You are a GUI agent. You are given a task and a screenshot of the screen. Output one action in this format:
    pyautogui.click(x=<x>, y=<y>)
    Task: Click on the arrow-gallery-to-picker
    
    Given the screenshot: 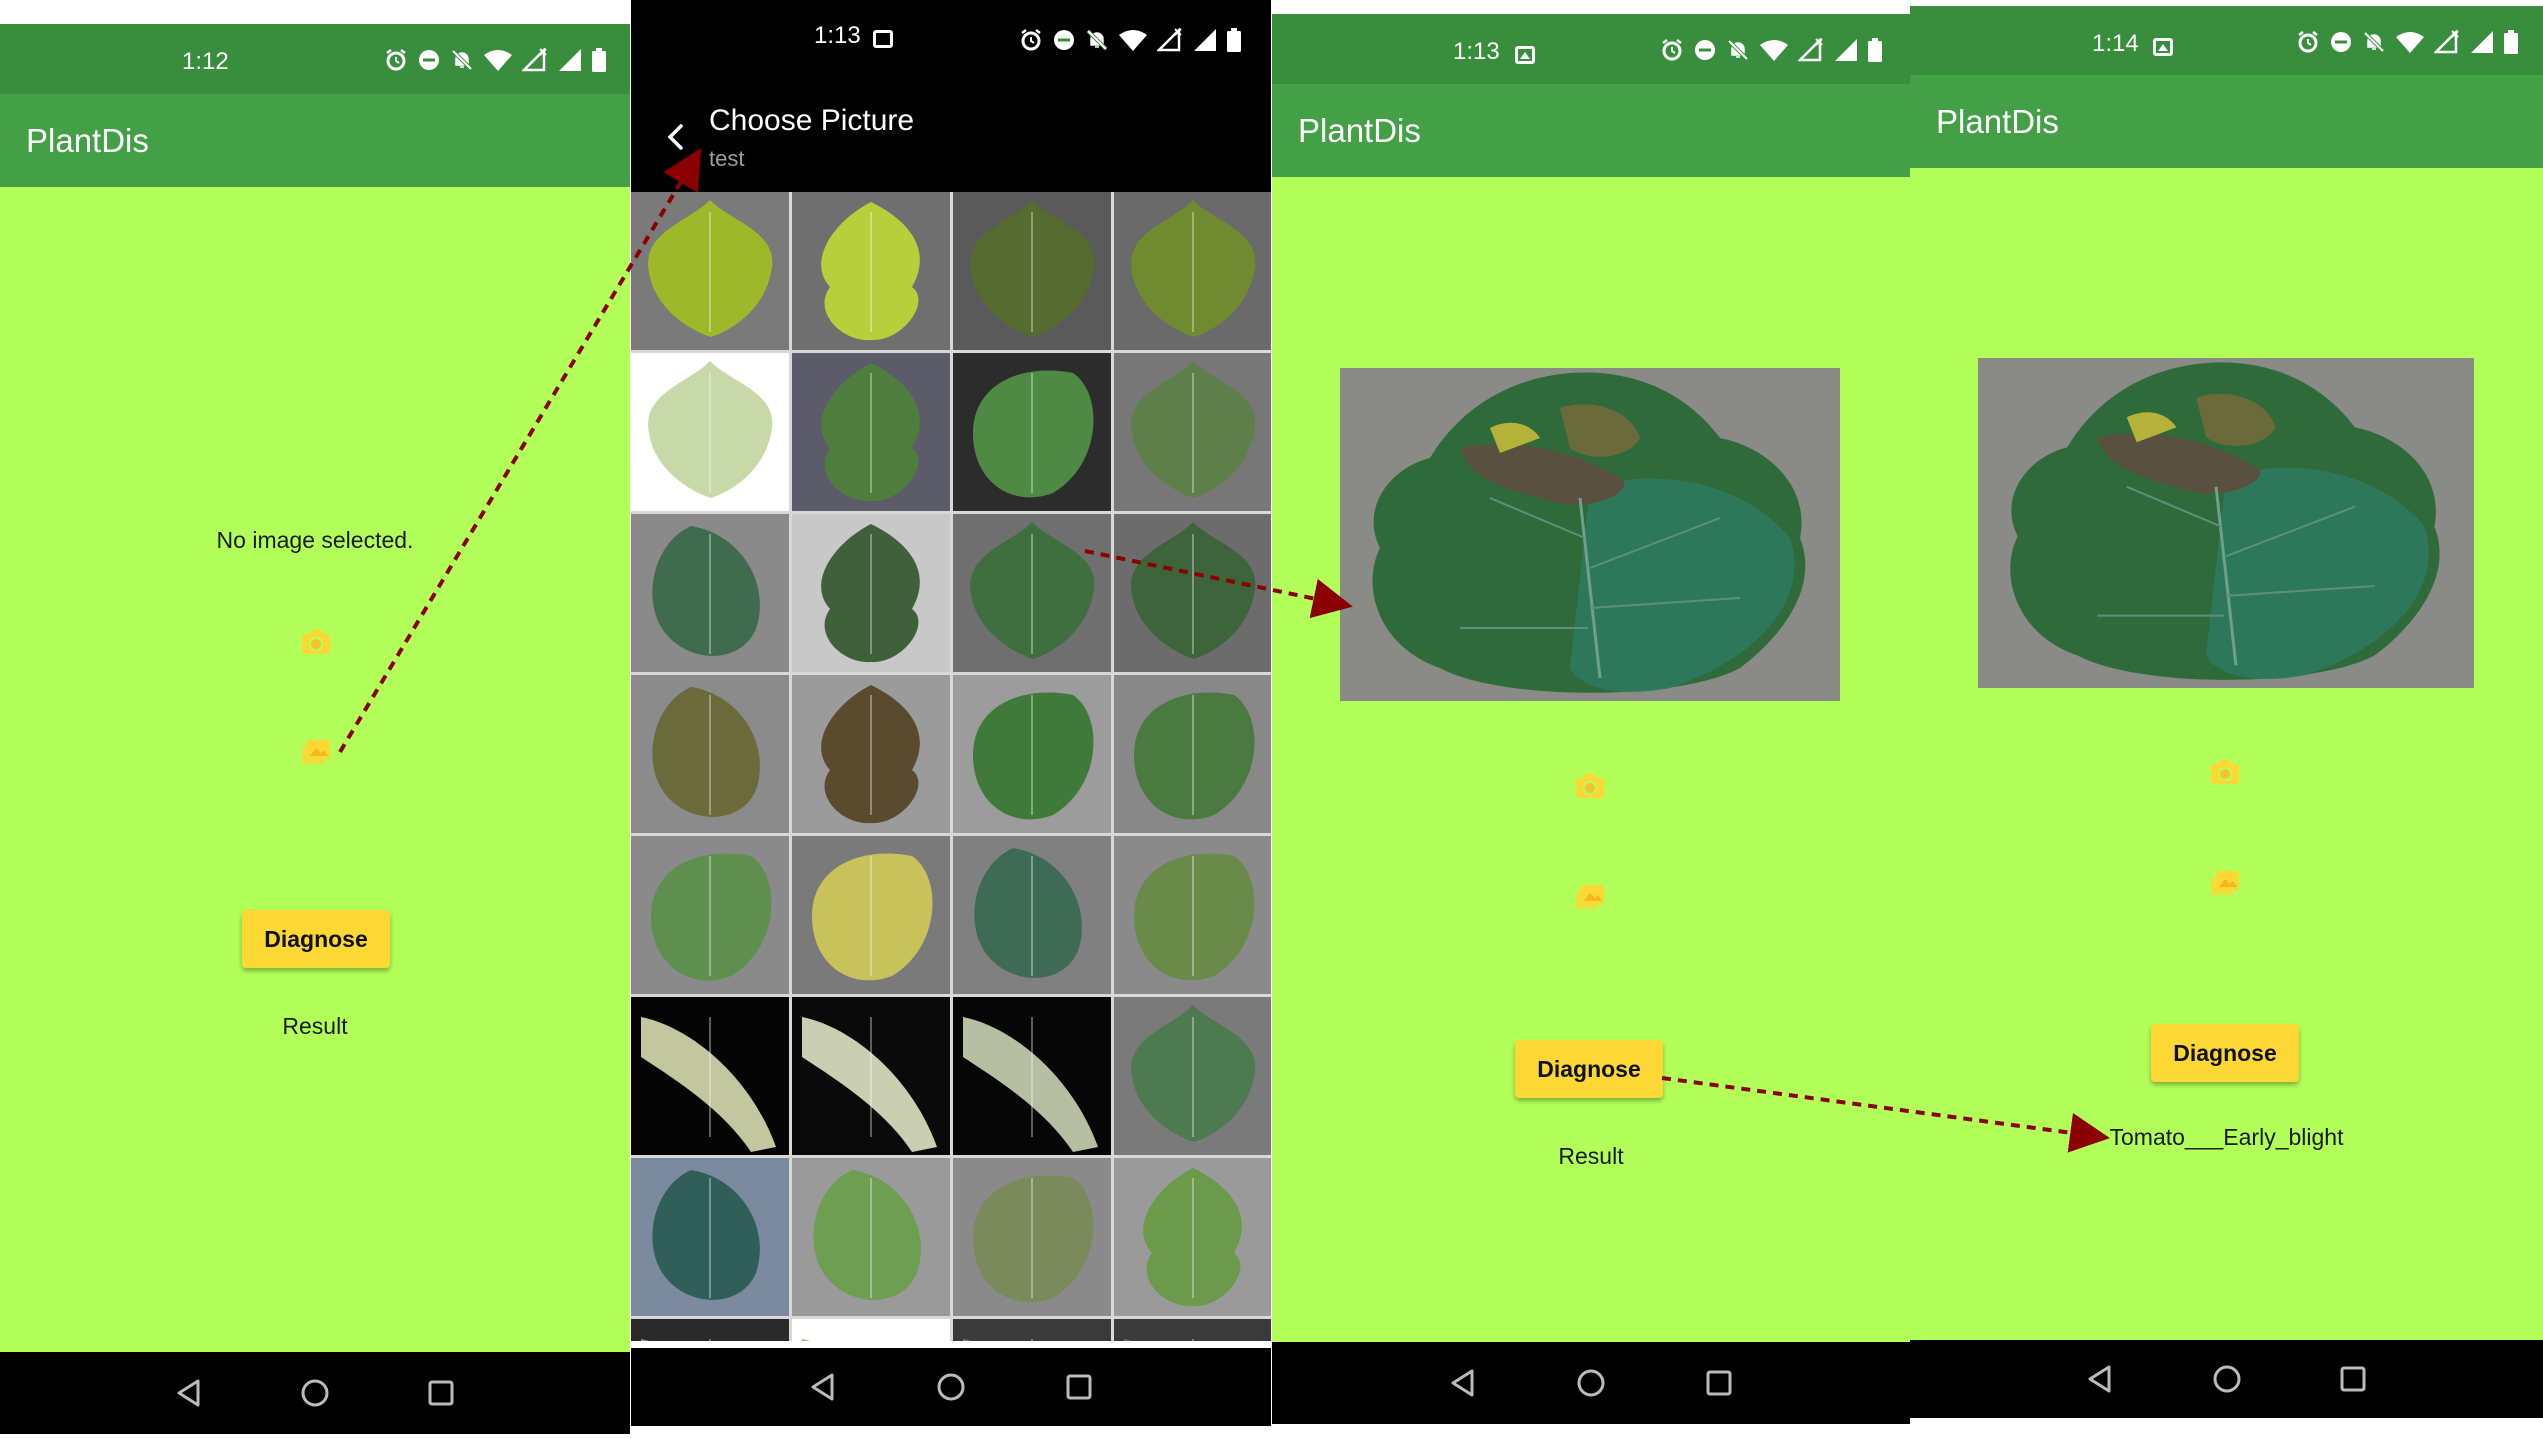 What is the action you would take?
    pyautogui.click(x=520, y=451)
    